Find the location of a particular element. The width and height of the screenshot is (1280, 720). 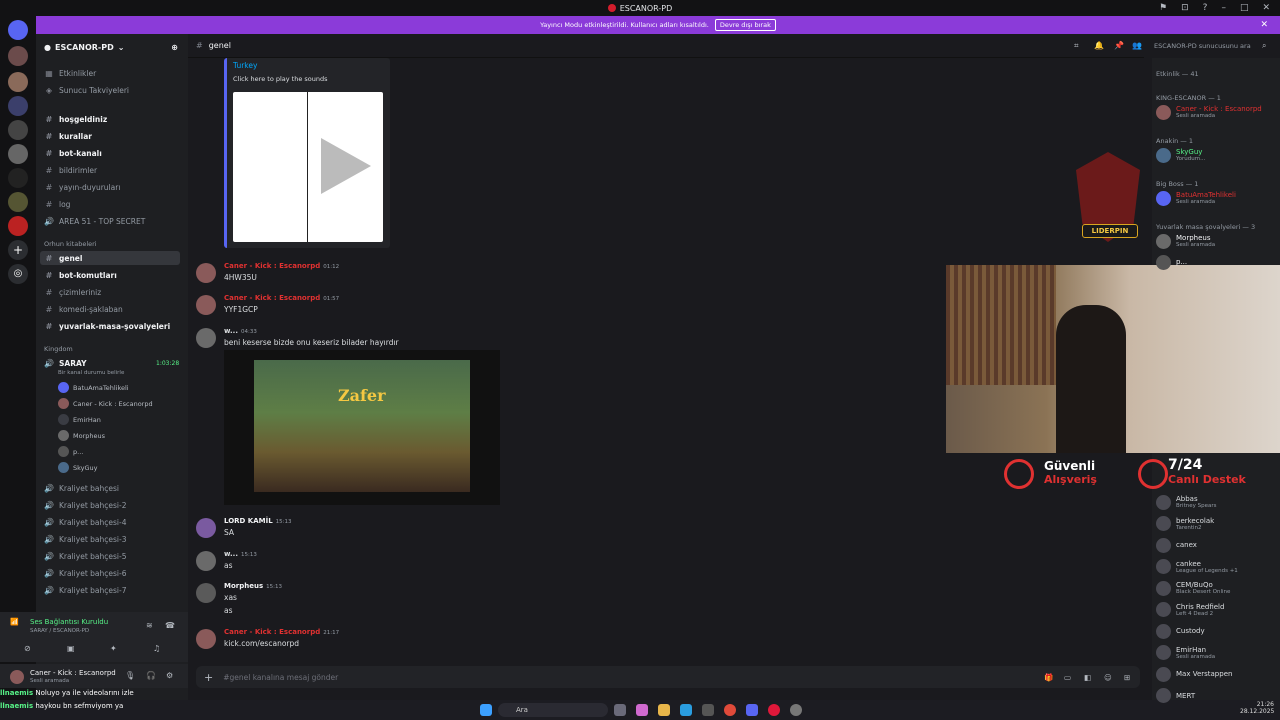

message-author: Caner - Kick : Escanorpd 21:17 is located at coordinates (281, 632).